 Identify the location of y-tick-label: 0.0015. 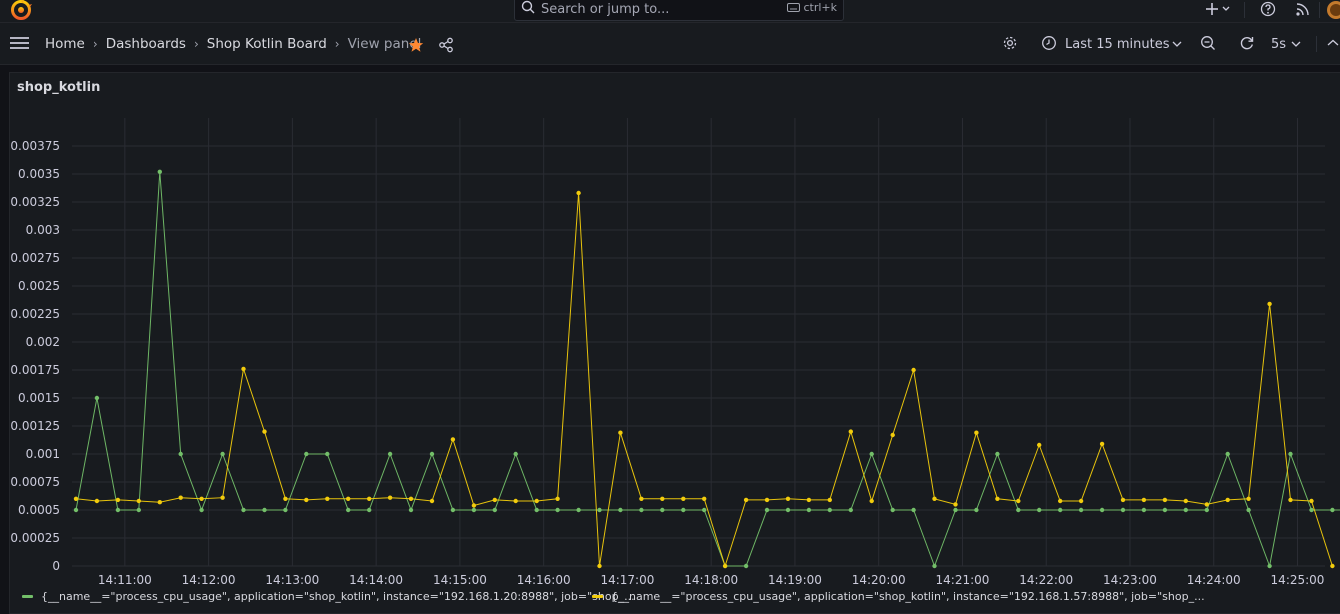
(39, 398).